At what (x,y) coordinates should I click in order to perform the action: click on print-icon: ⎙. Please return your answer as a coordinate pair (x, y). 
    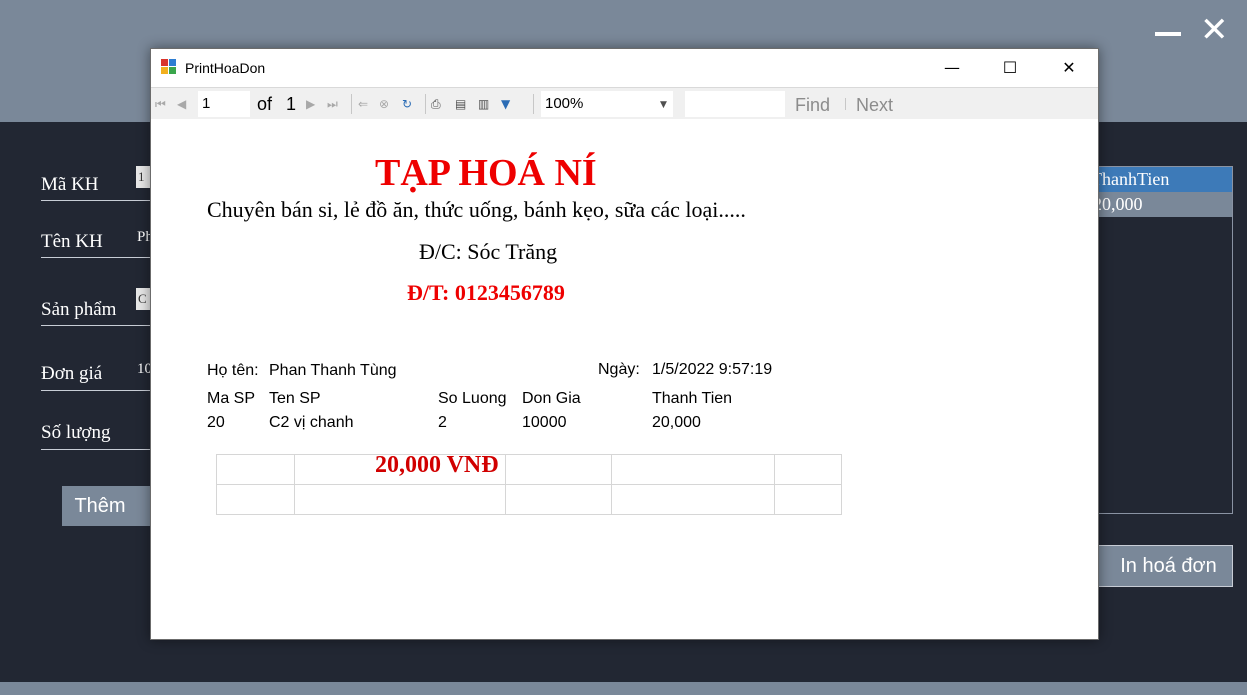
    Looking at the image, I should click on (436, 104).